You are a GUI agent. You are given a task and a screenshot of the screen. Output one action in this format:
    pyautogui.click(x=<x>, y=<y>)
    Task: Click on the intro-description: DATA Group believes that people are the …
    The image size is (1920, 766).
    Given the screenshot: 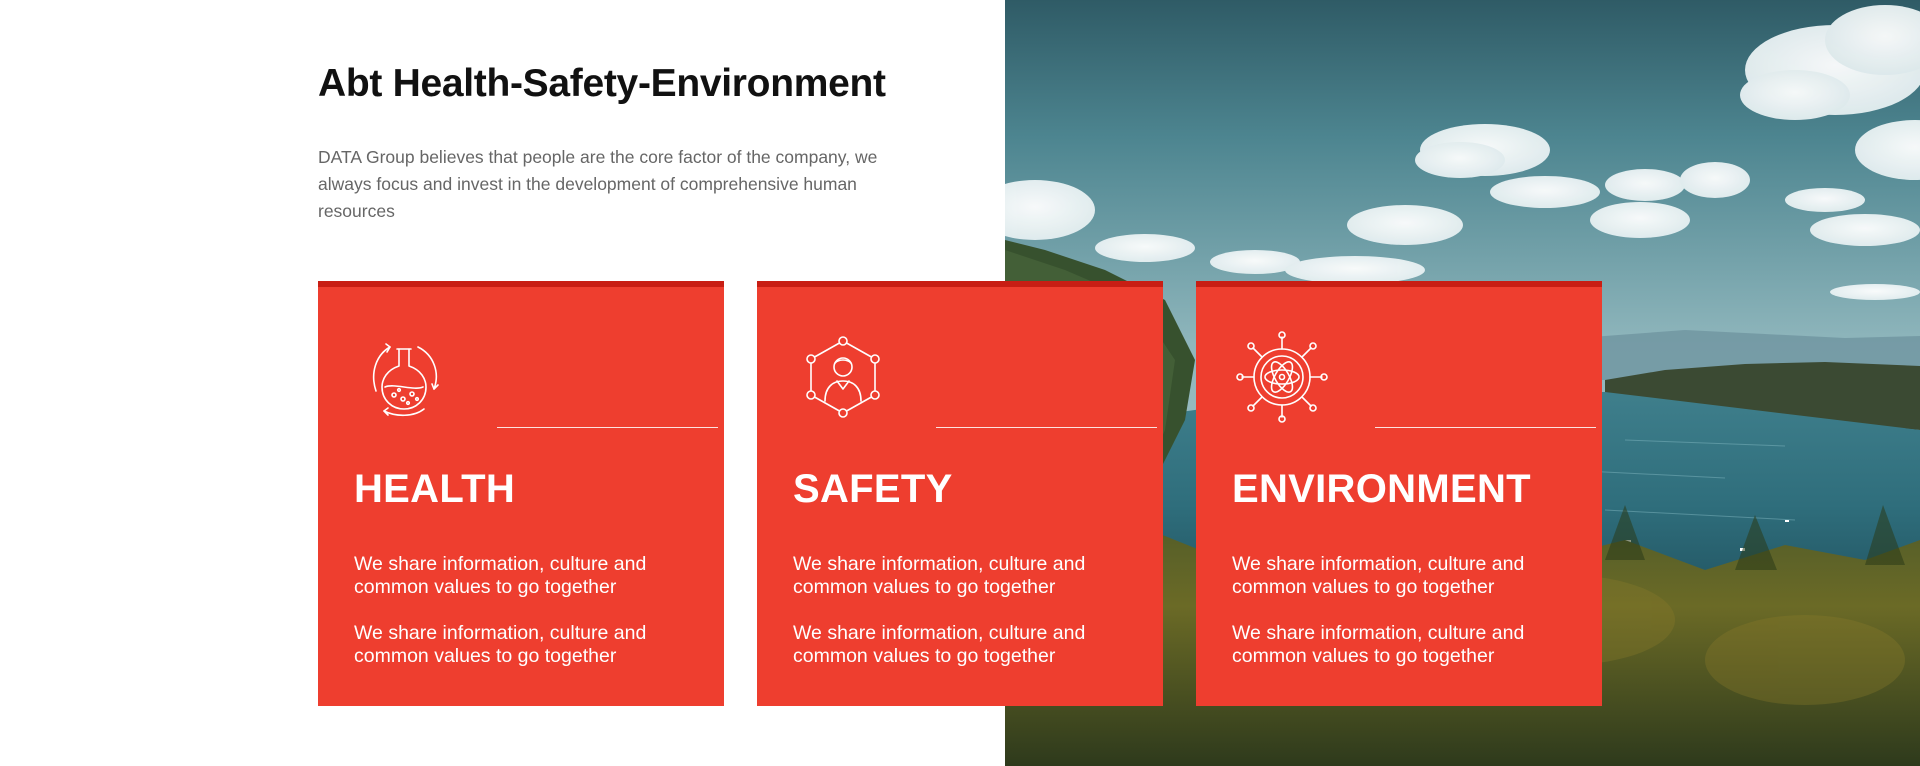 What is the action you would take?
    pyautogui.click(x=598, y=184)
    